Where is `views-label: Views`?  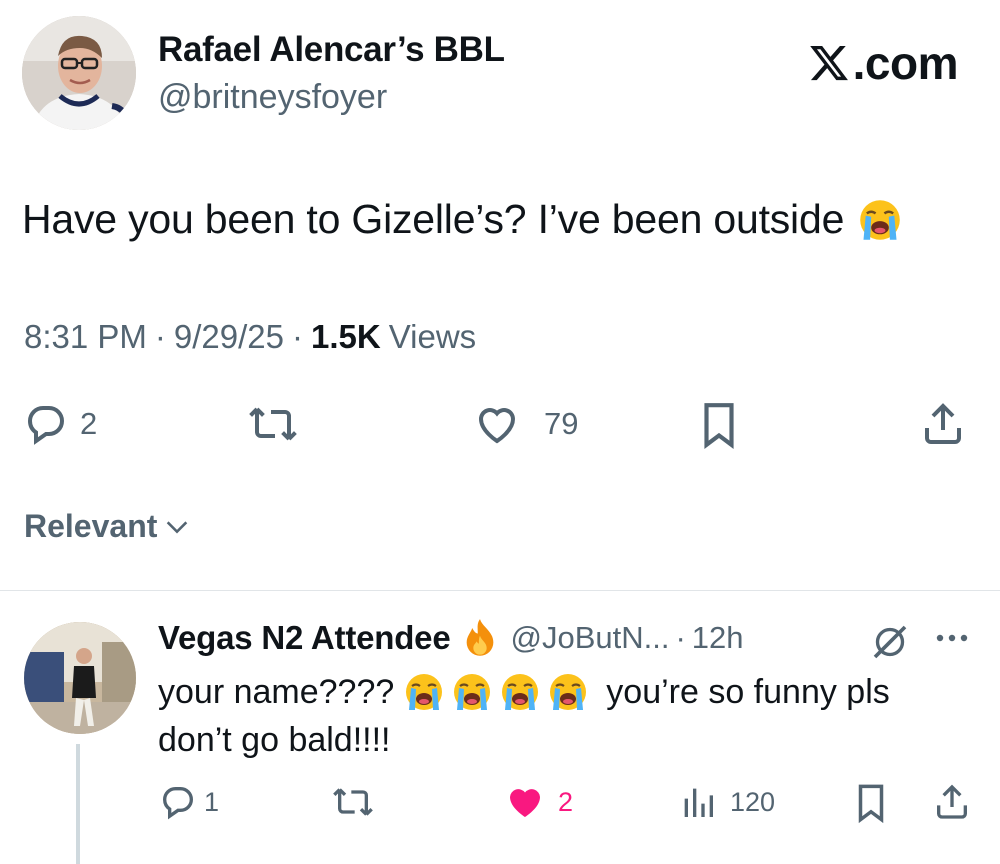
views-label: Views is located at coordinates (432, 336).